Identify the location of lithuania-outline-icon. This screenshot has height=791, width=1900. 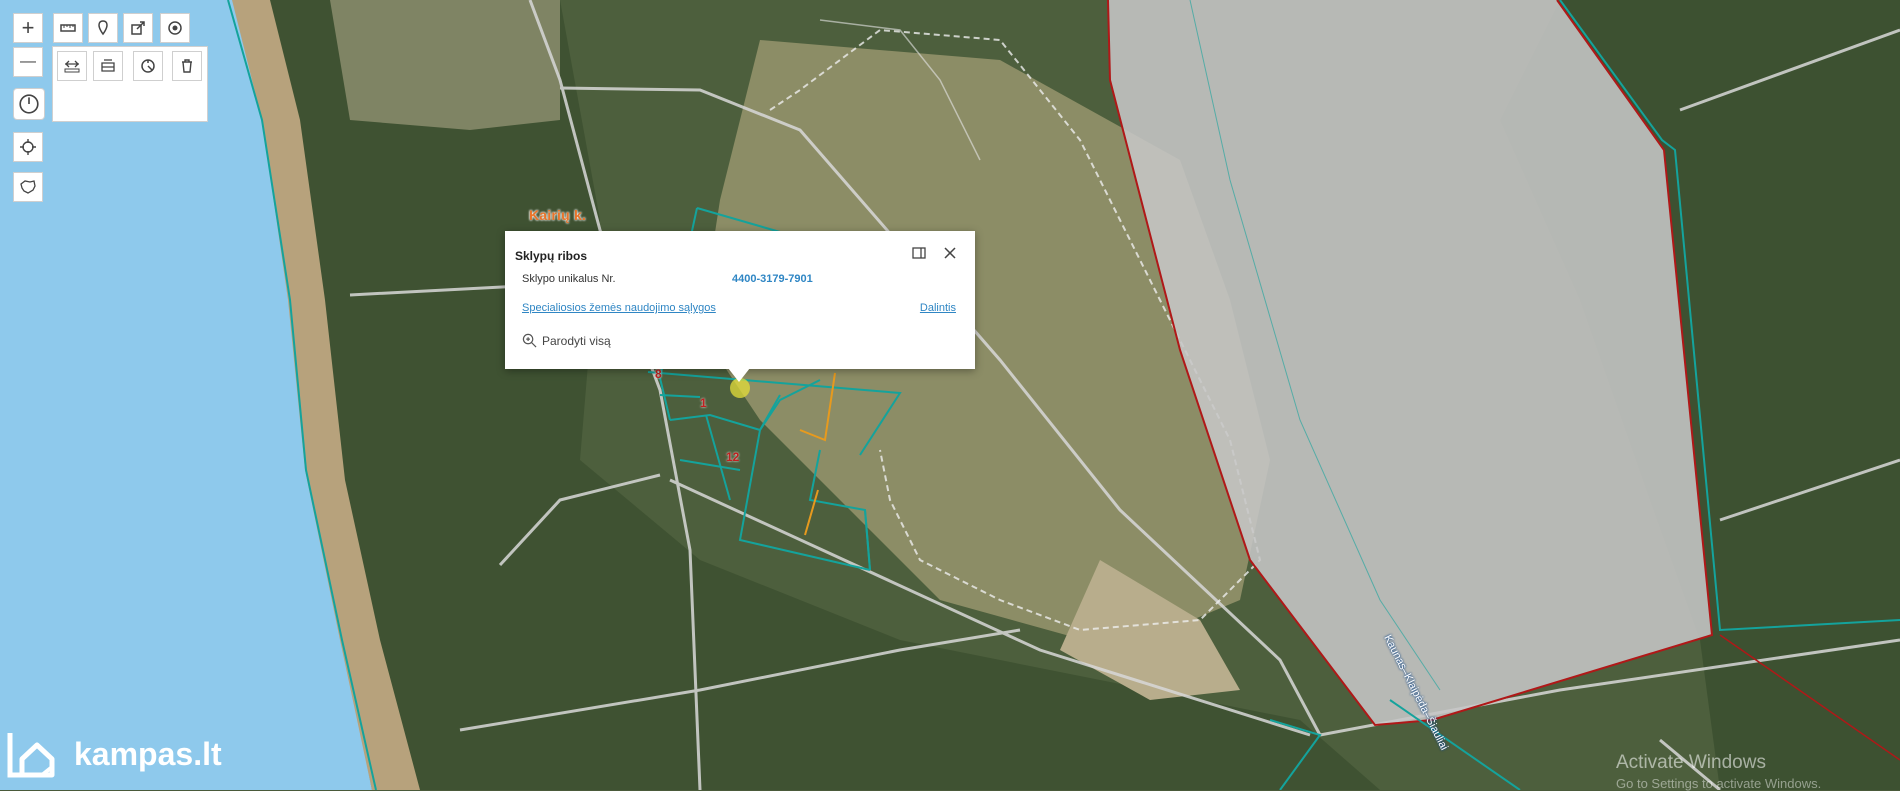
(28, 187).